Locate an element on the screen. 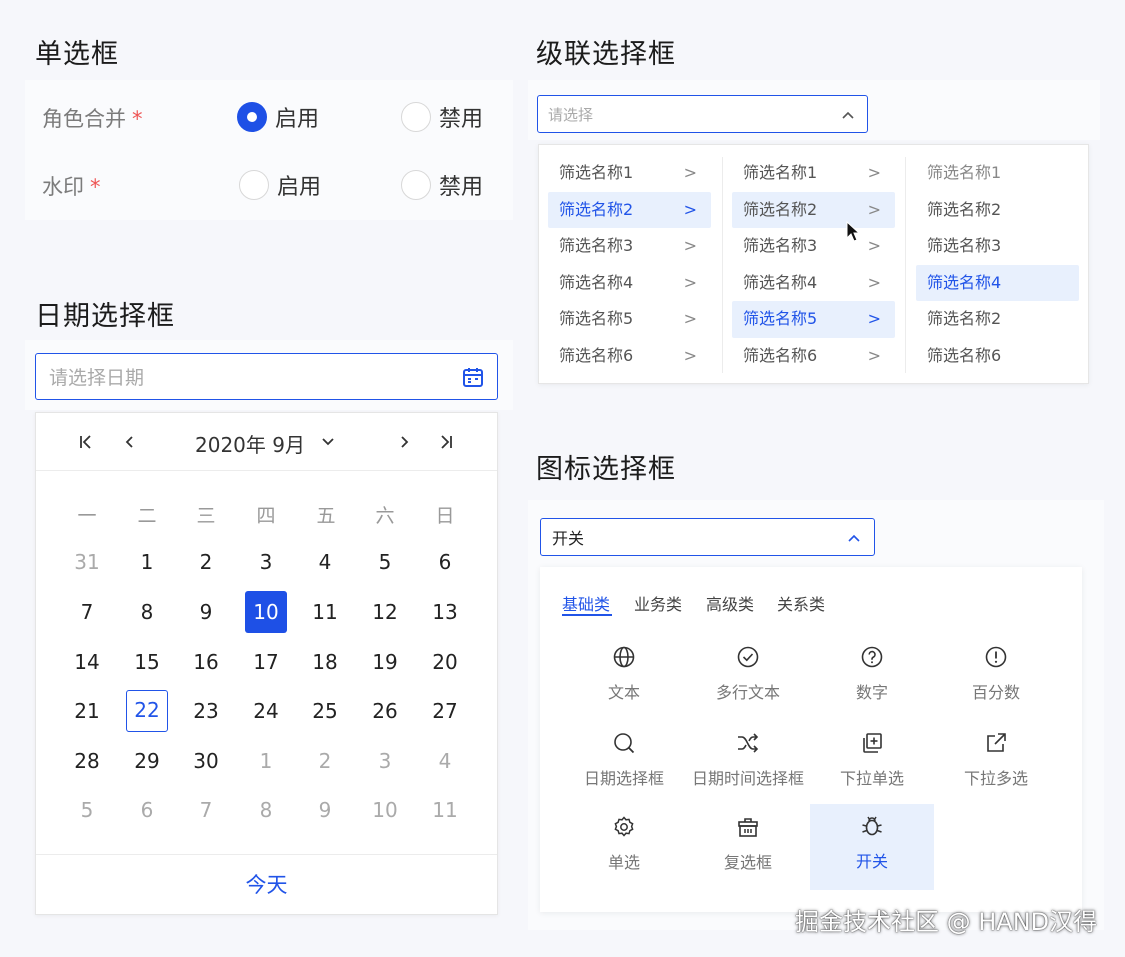  icon-option-dropdown-single: 下拉单选 is located at coordinates (872, 764).